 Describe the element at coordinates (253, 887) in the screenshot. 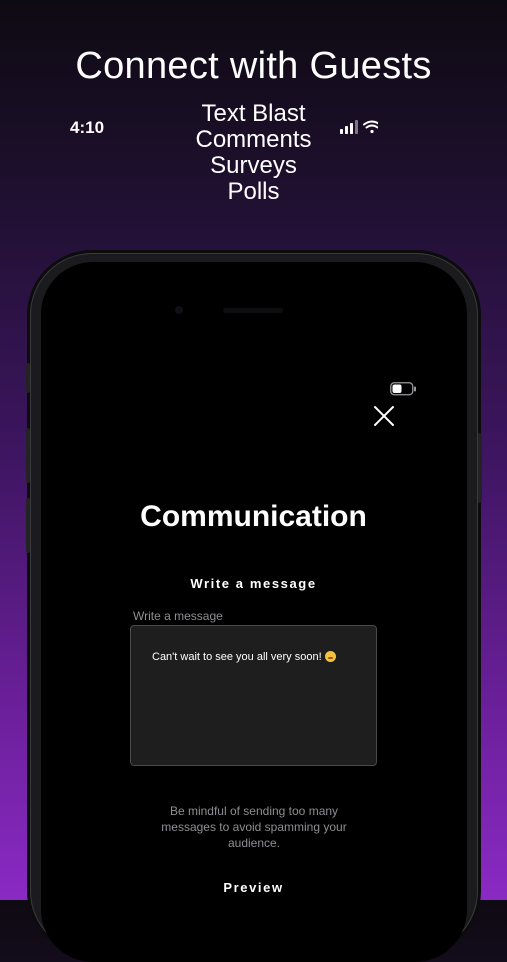

I see `preview-heading: Preview` at that location.